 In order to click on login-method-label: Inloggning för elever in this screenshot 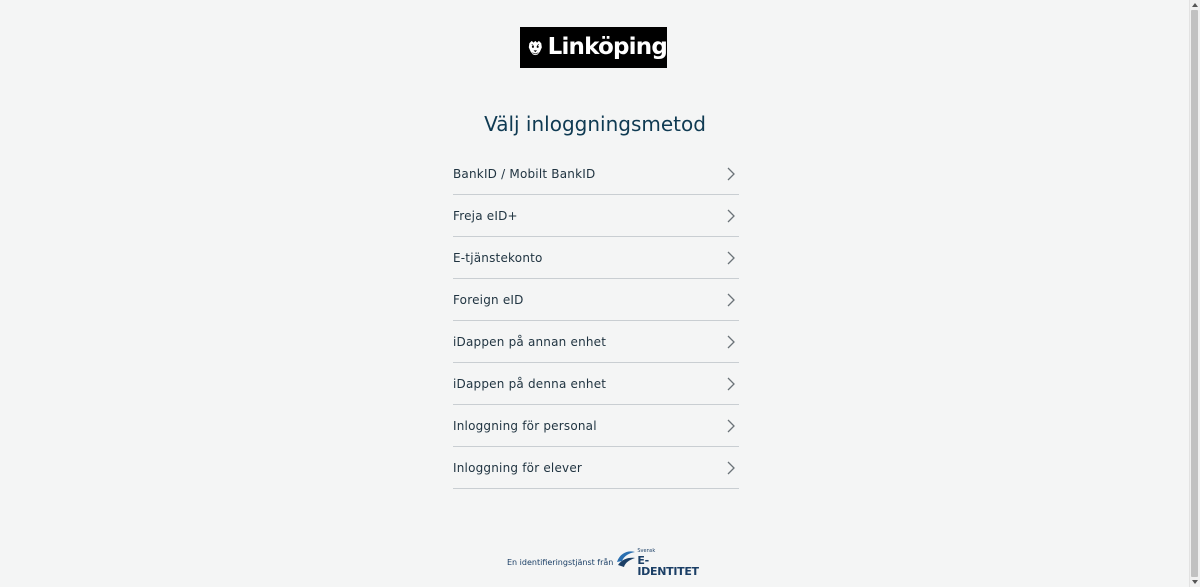, I will do `click(518, 468)`.